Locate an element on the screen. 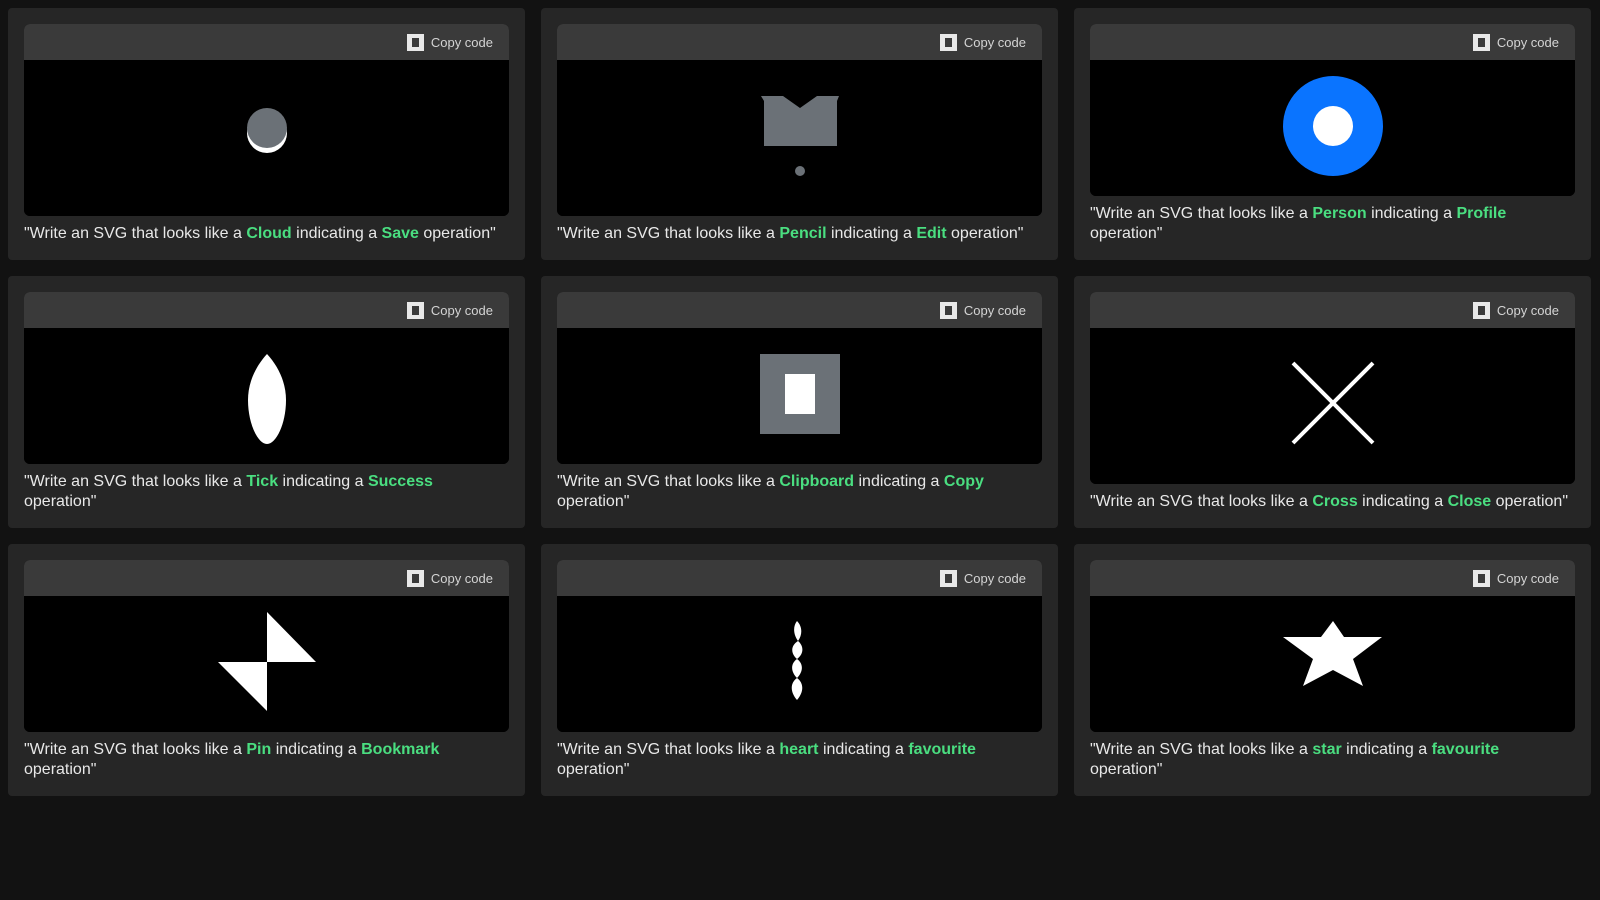 The image size is (1600, 900). person-icon is located at coordinates (1333, 126).